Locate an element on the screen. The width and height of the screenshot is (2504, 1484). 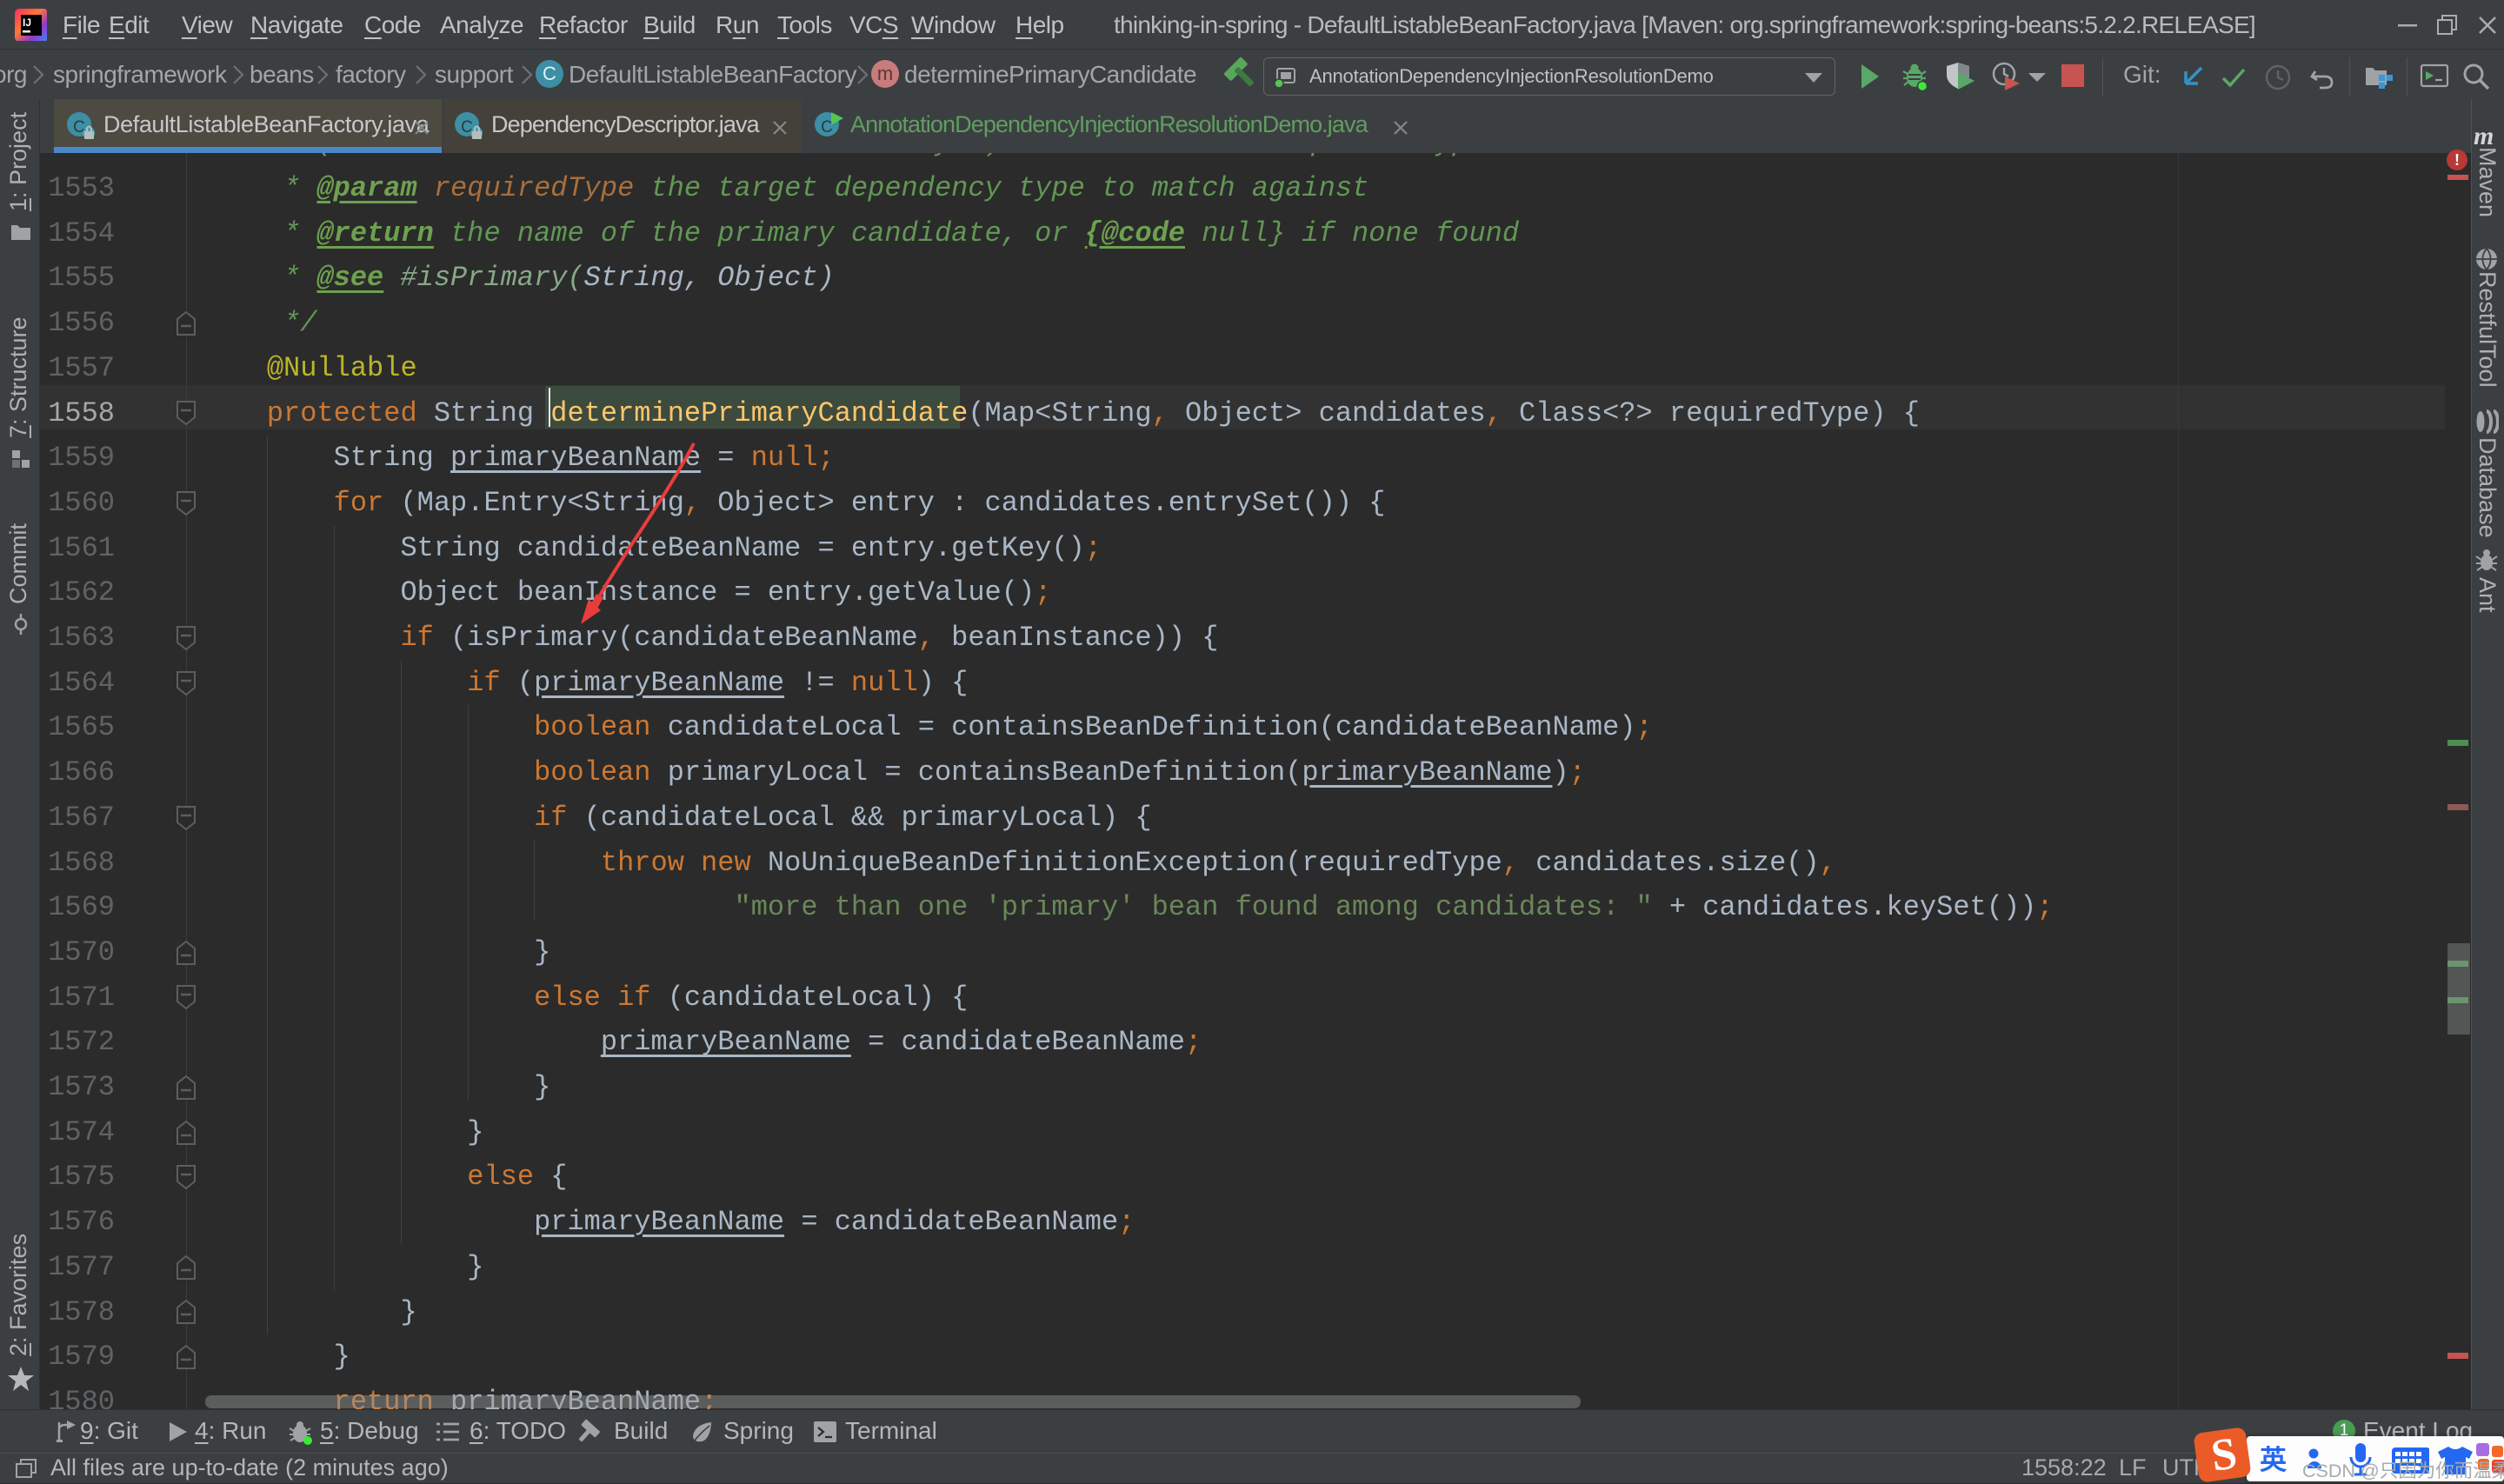
svg-text: C is located at coordinates (827, 127).